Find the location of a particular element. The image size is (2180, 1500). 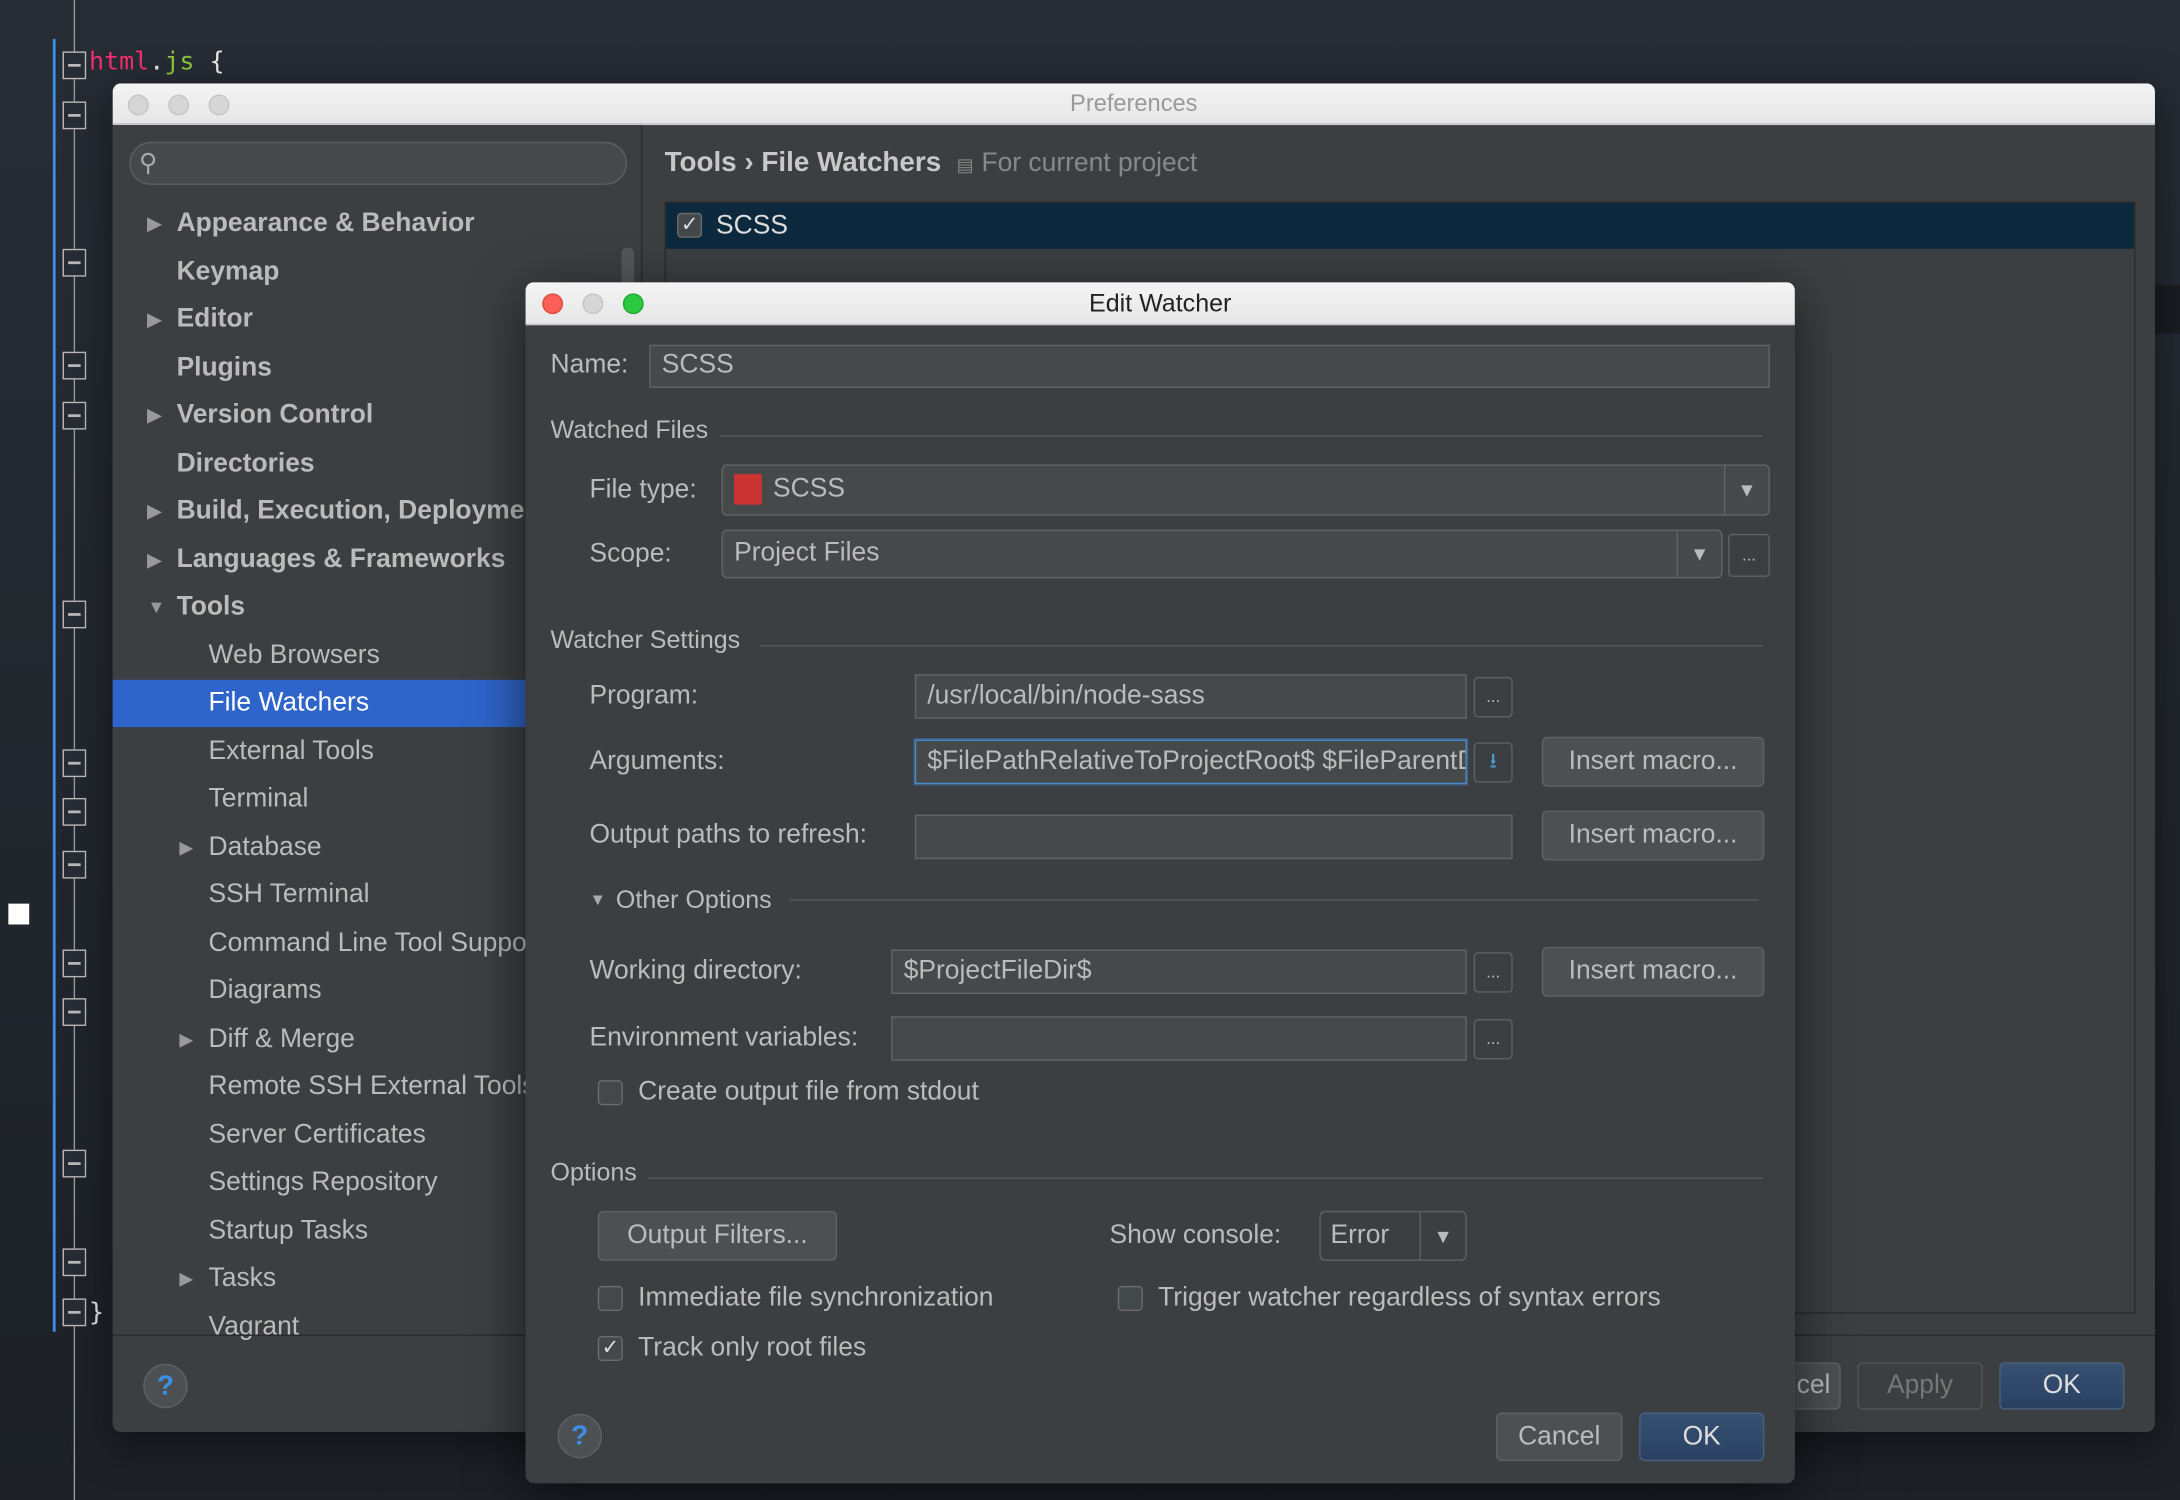

watcher-name: SCSS is located at coordinates (752, 226).